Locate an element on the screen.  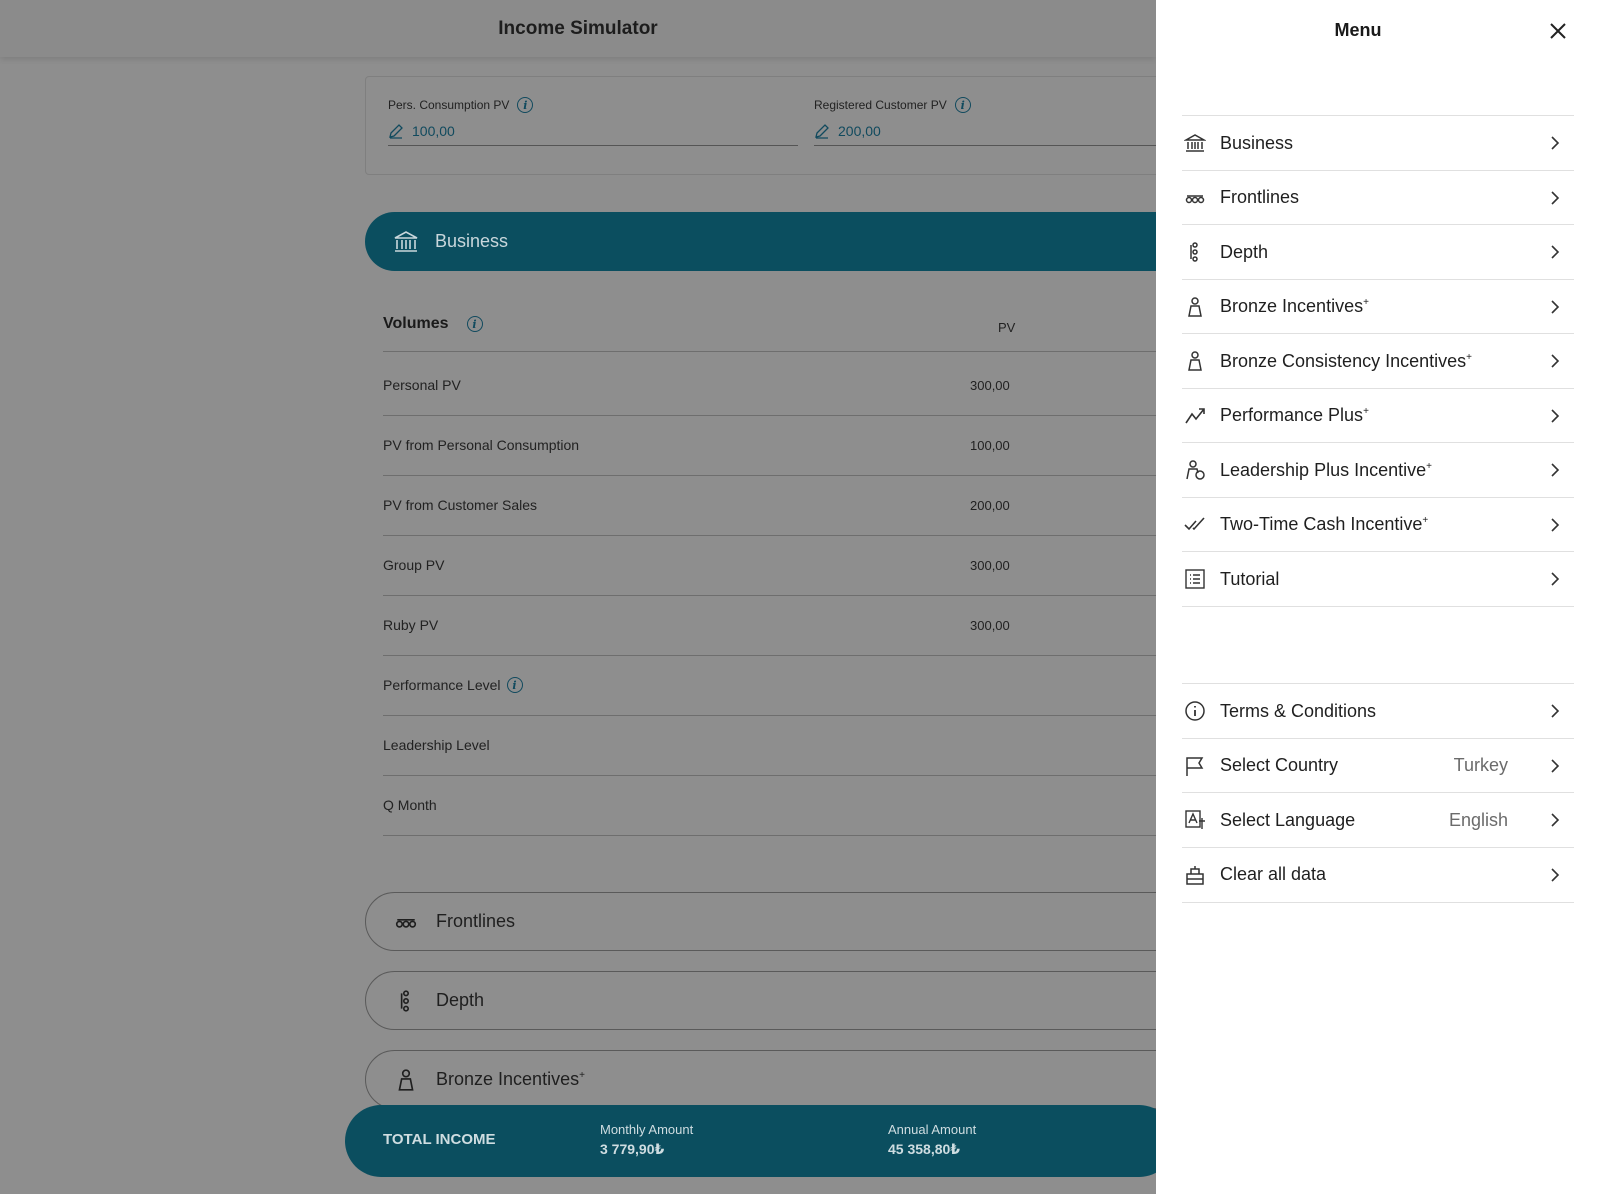
menu-item-terms-conditions: Terms & Conditions is located at coordinates (1378, 710).